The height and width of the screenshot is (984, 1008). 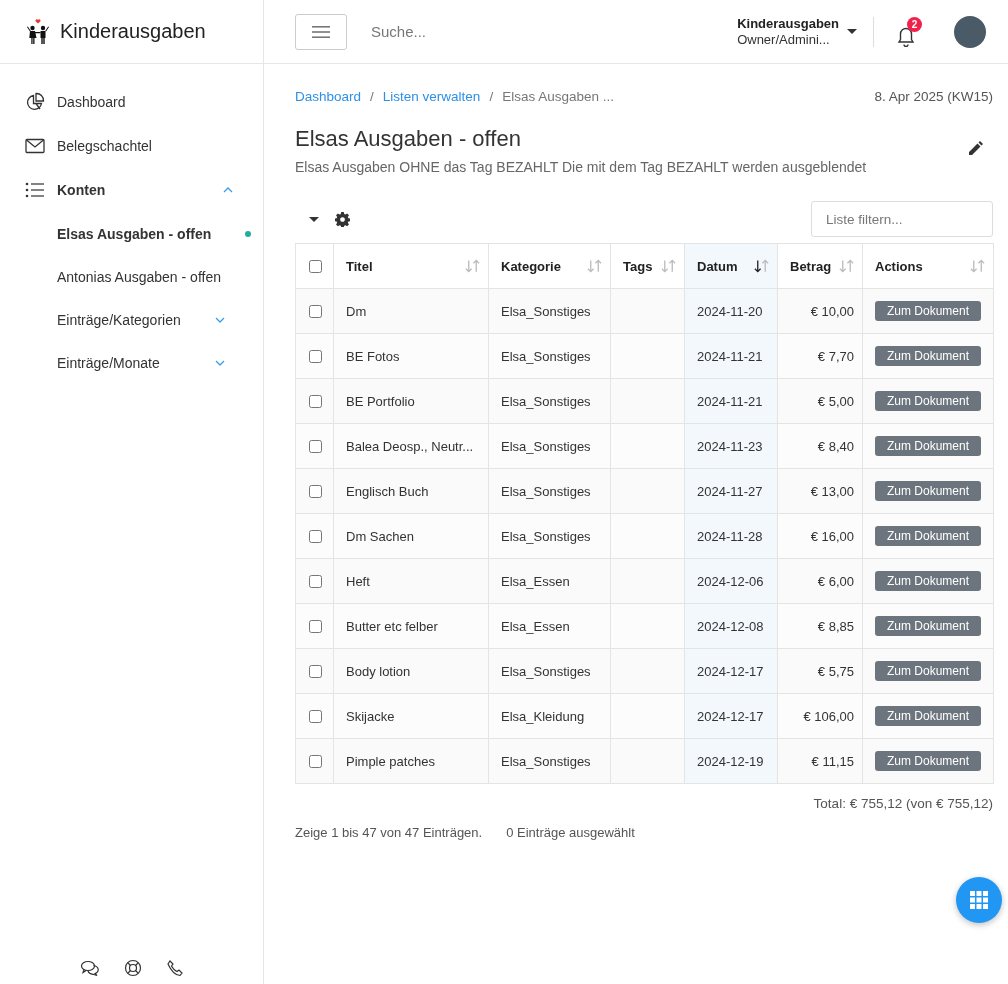 I want to click on sidebar-item: Konten, so click(x=131, y=190).